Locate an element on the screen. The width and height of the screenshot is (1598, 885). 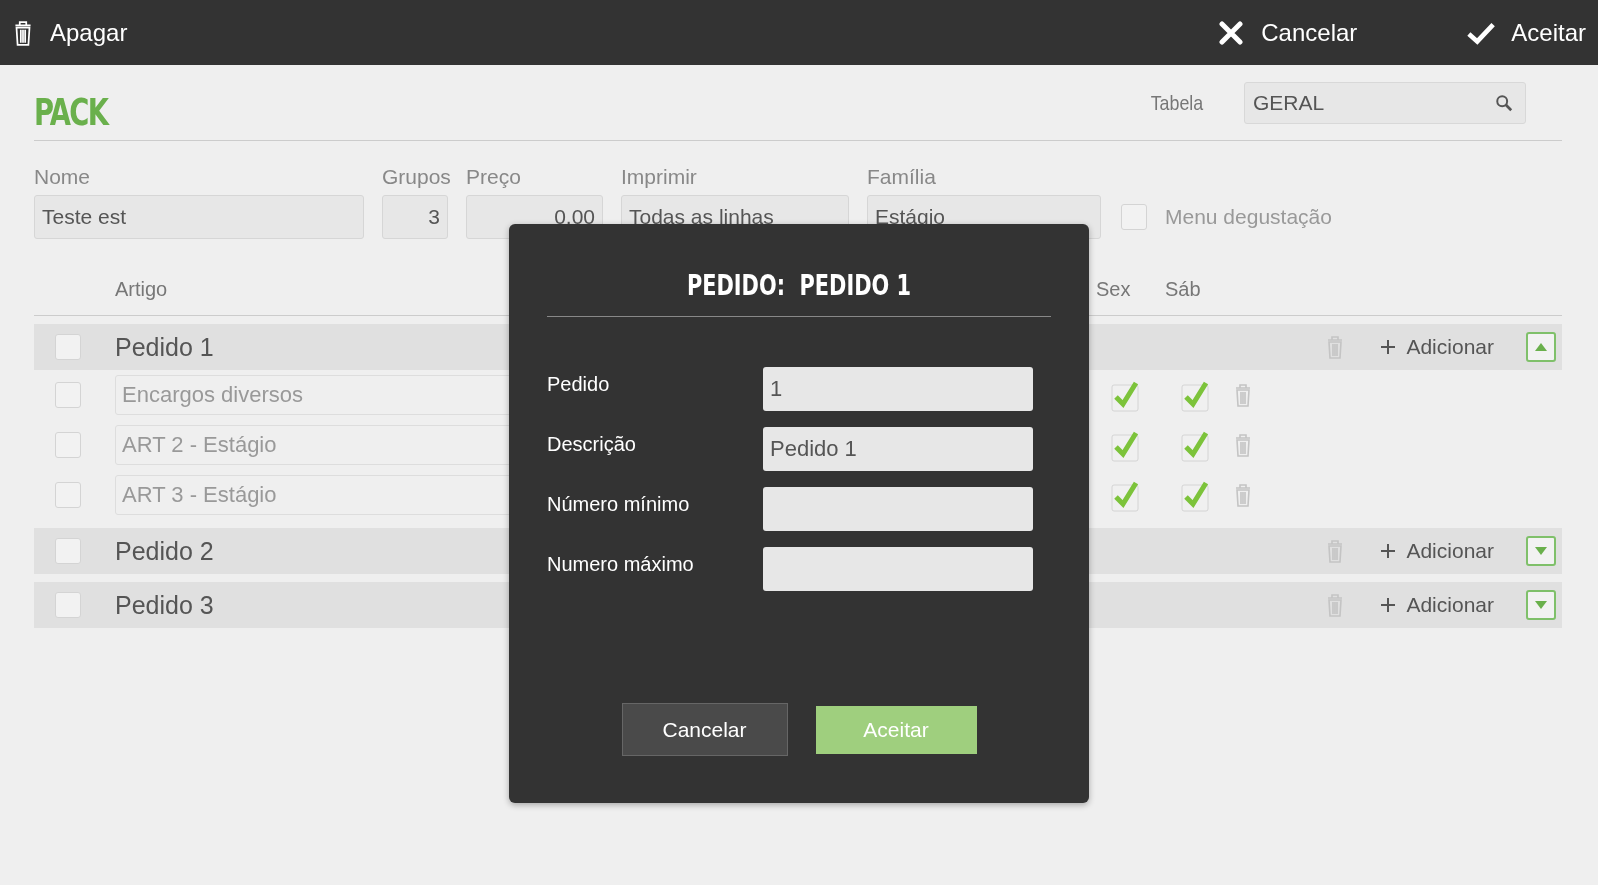
group-name: Pedido 3 is located at coordinates (164, 605).